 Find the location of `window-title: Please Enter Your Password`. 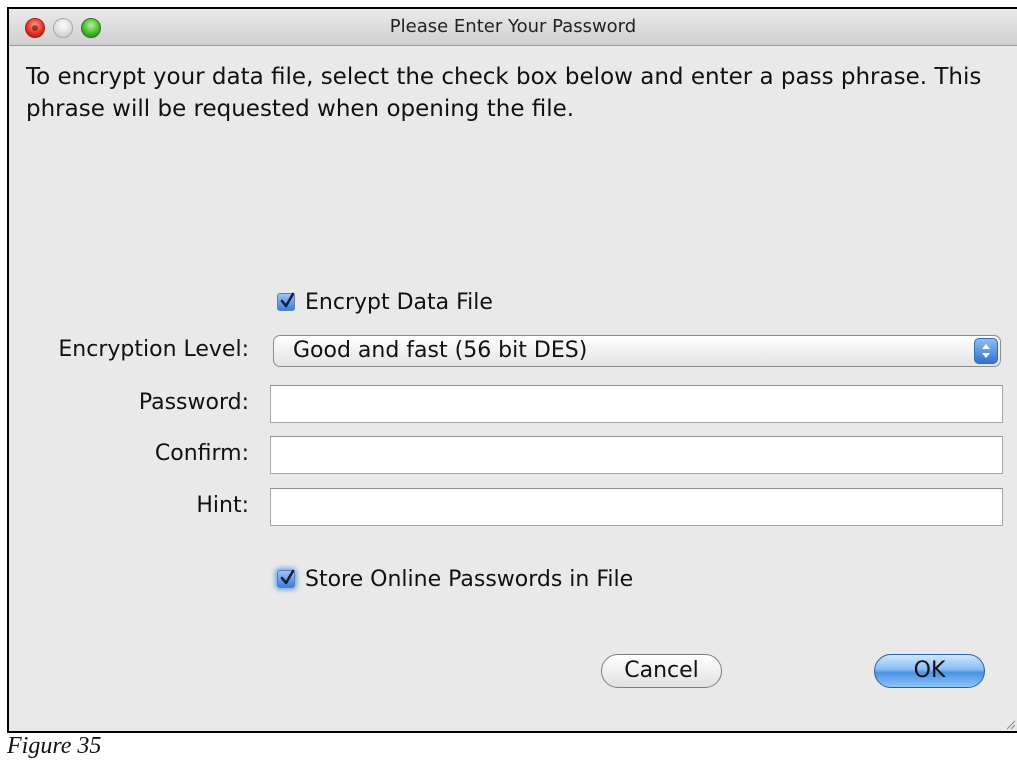

window-title: Please Enter Your Password is located at coordinates (513, 26).